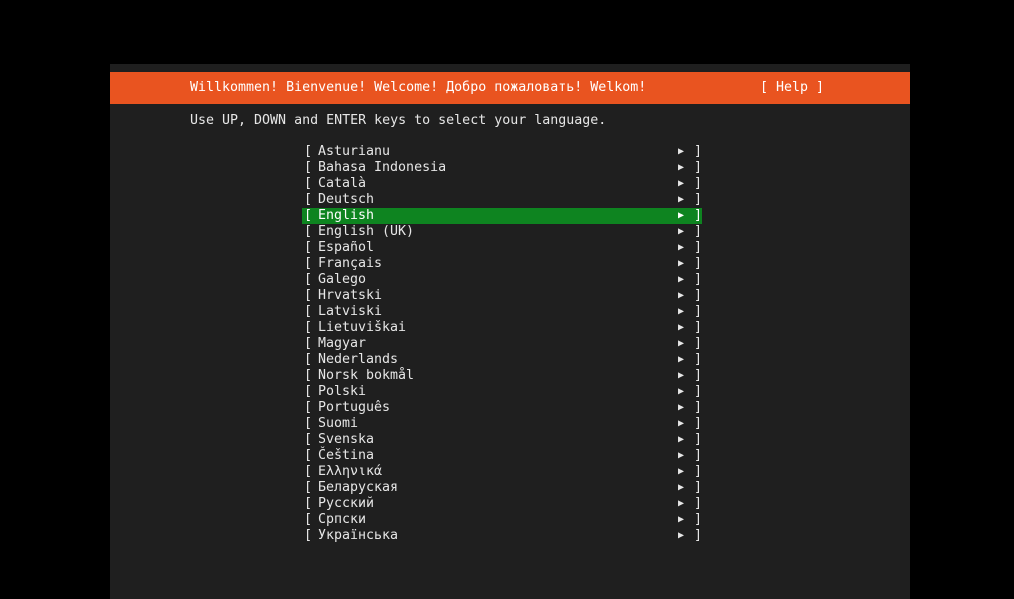 This screenshot has height=599, width=1014. Describe the element at coordinates (502, 360) in the screenshot. I see `language-option: [Nederlands ▶]` at that location.